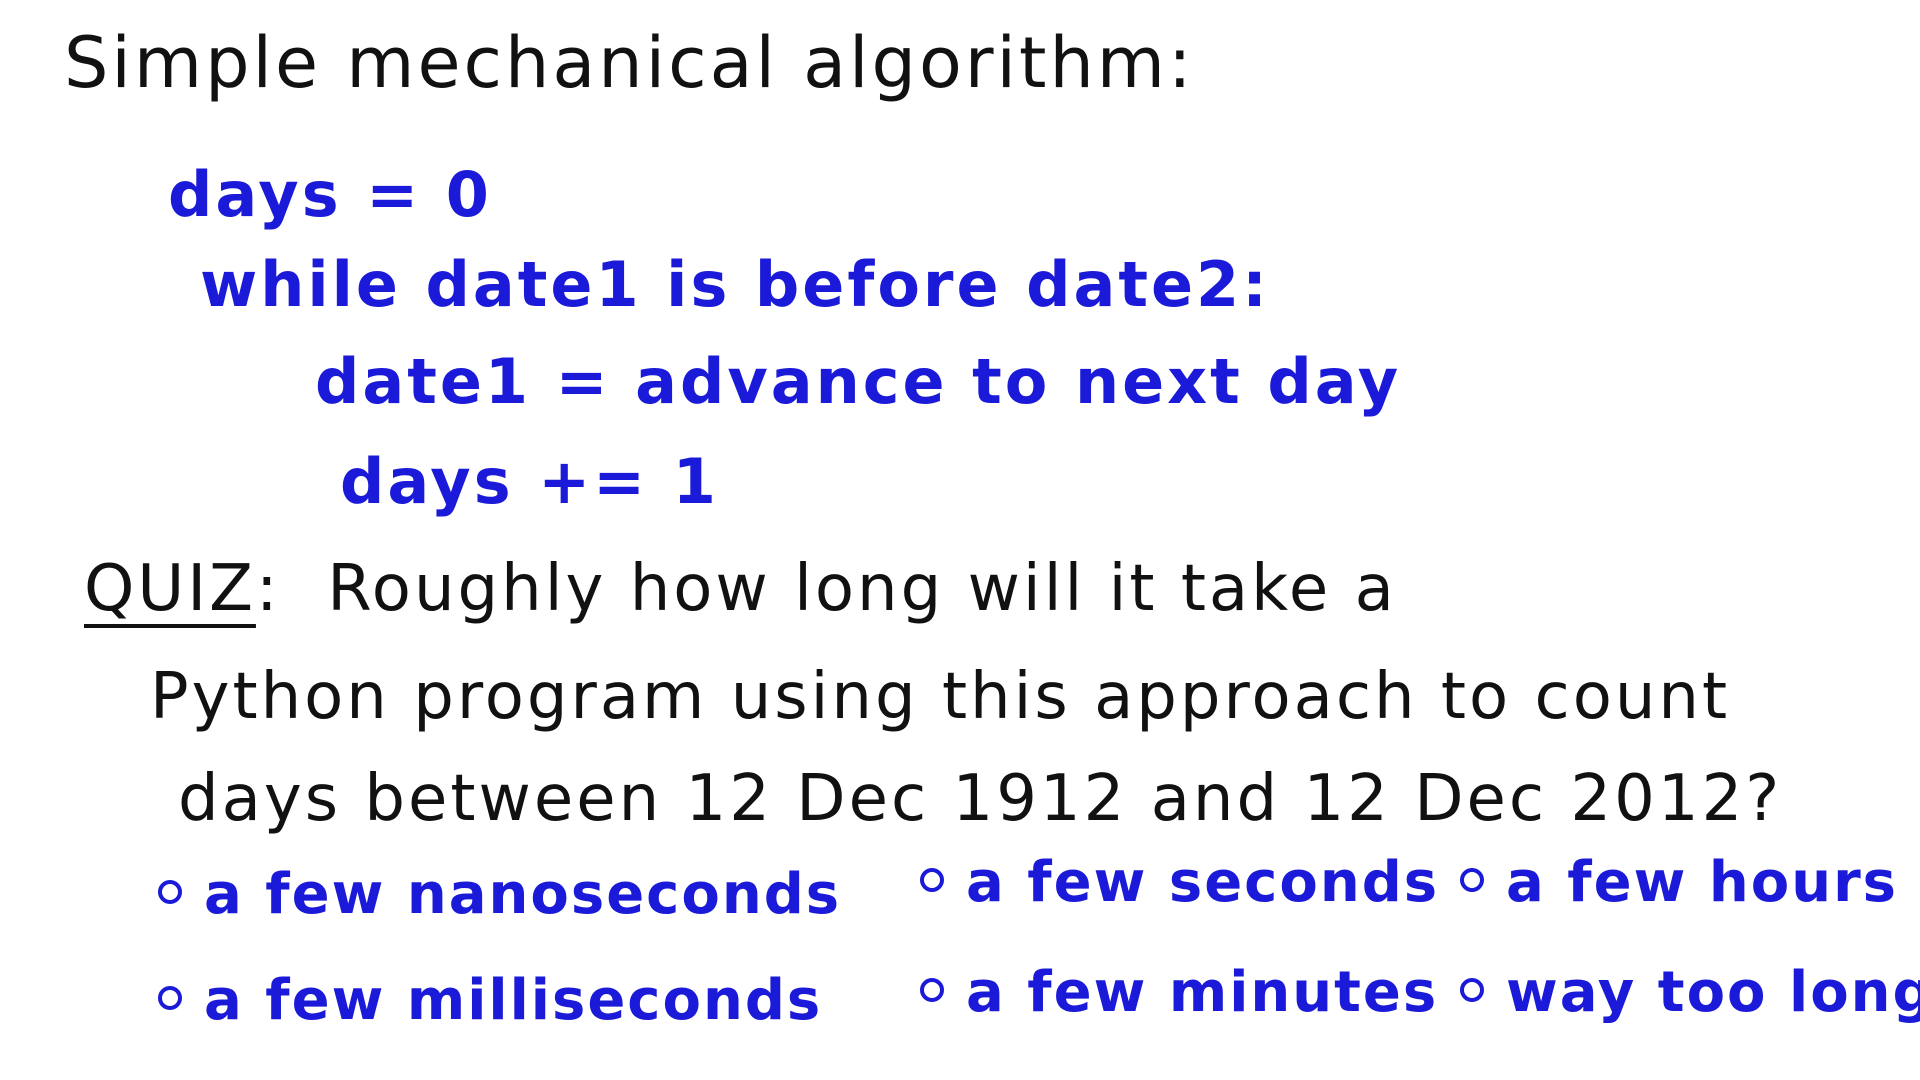 Image resolution: width=1920 pixels, height=1080 pixels. What do you see at coordinates (735, 284) in the screenshot?
I see `code-line-while: while date1 is before date2:` at bounding box center [735, 284].